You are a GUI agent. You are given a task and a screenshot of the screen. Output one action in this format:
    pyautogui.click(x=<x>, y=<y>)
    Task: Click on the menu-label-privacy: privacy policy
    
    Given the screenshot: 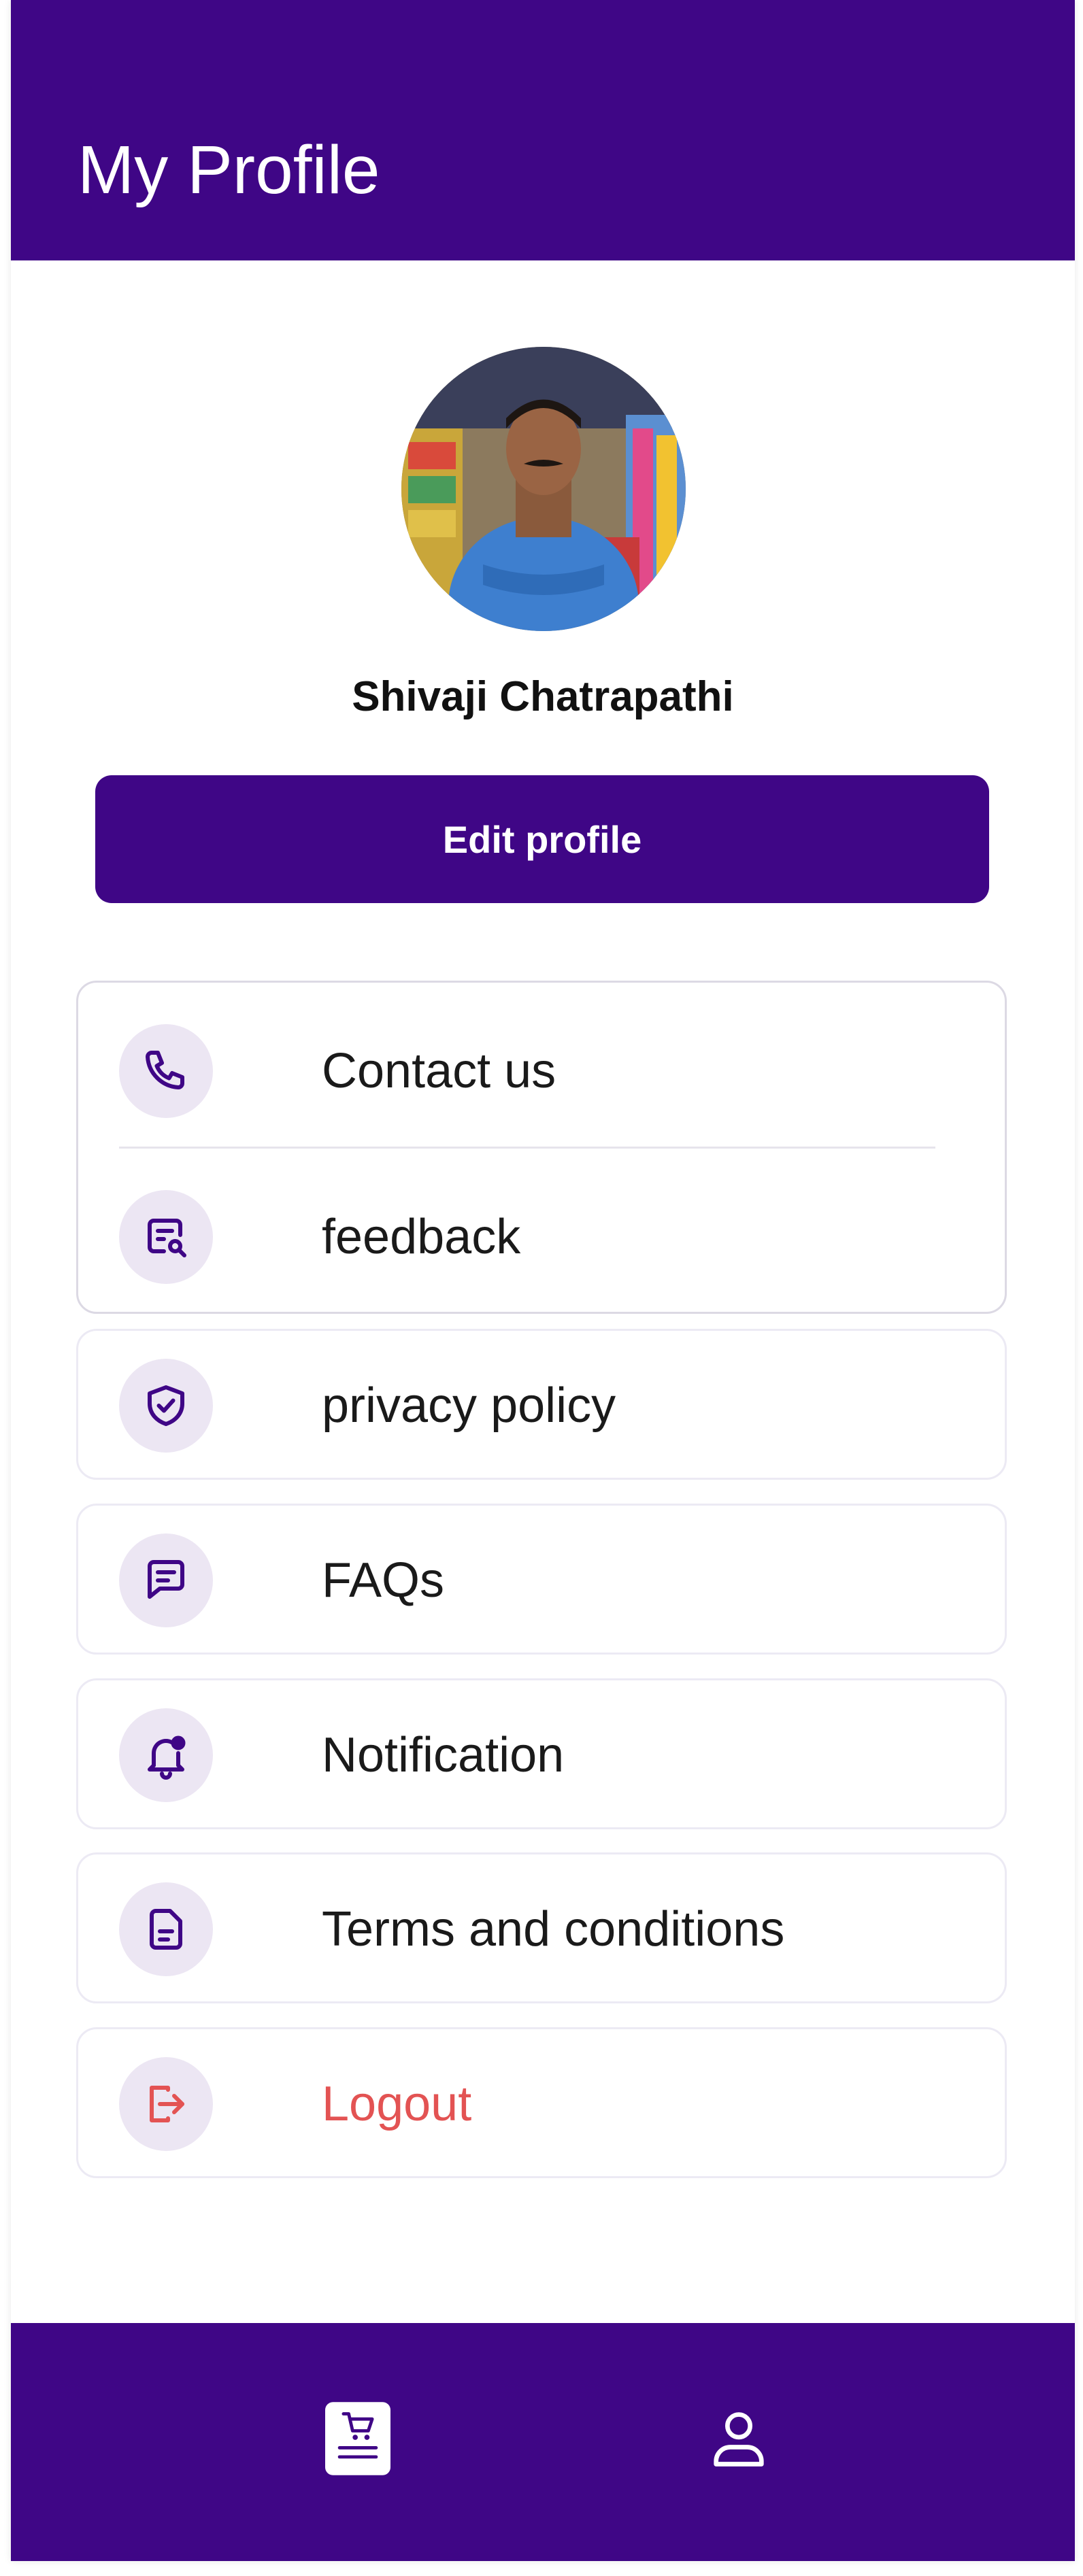 What is the action you would take?
    pyautogui.click(x=469, y=1405)
    